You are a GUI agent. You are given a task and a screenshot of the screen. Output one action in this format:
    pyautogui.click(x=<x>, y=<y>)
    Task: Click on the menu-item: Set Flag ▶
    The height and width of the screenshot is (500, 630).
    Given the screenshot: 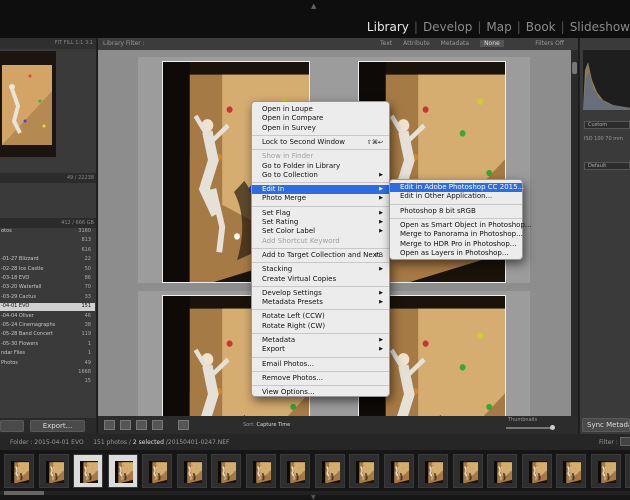 What is the action you would take?
    pyautogui.click(x=320, y=213)
    